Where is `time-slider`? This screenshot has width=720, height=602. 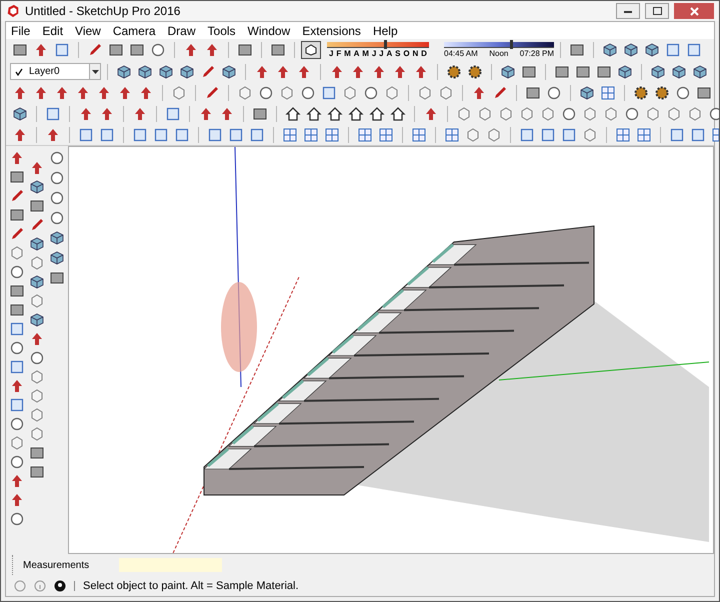 time-slider is located at coordinates (499, 45).